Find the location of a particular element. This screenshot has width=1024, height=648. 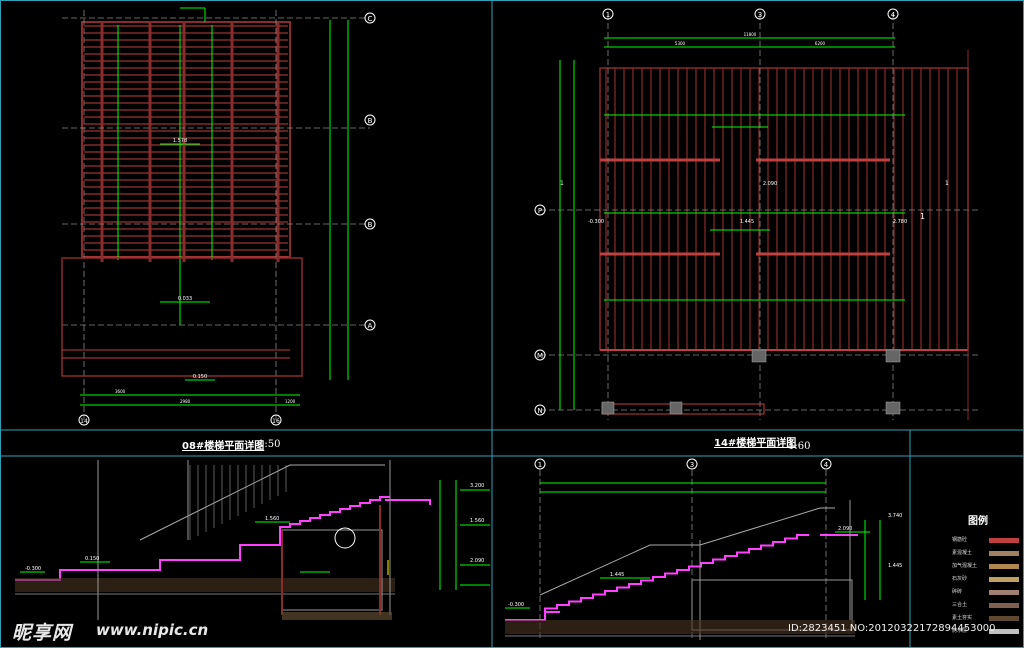

legend-item: 素土夯实 is located at coordinates (987, 618).